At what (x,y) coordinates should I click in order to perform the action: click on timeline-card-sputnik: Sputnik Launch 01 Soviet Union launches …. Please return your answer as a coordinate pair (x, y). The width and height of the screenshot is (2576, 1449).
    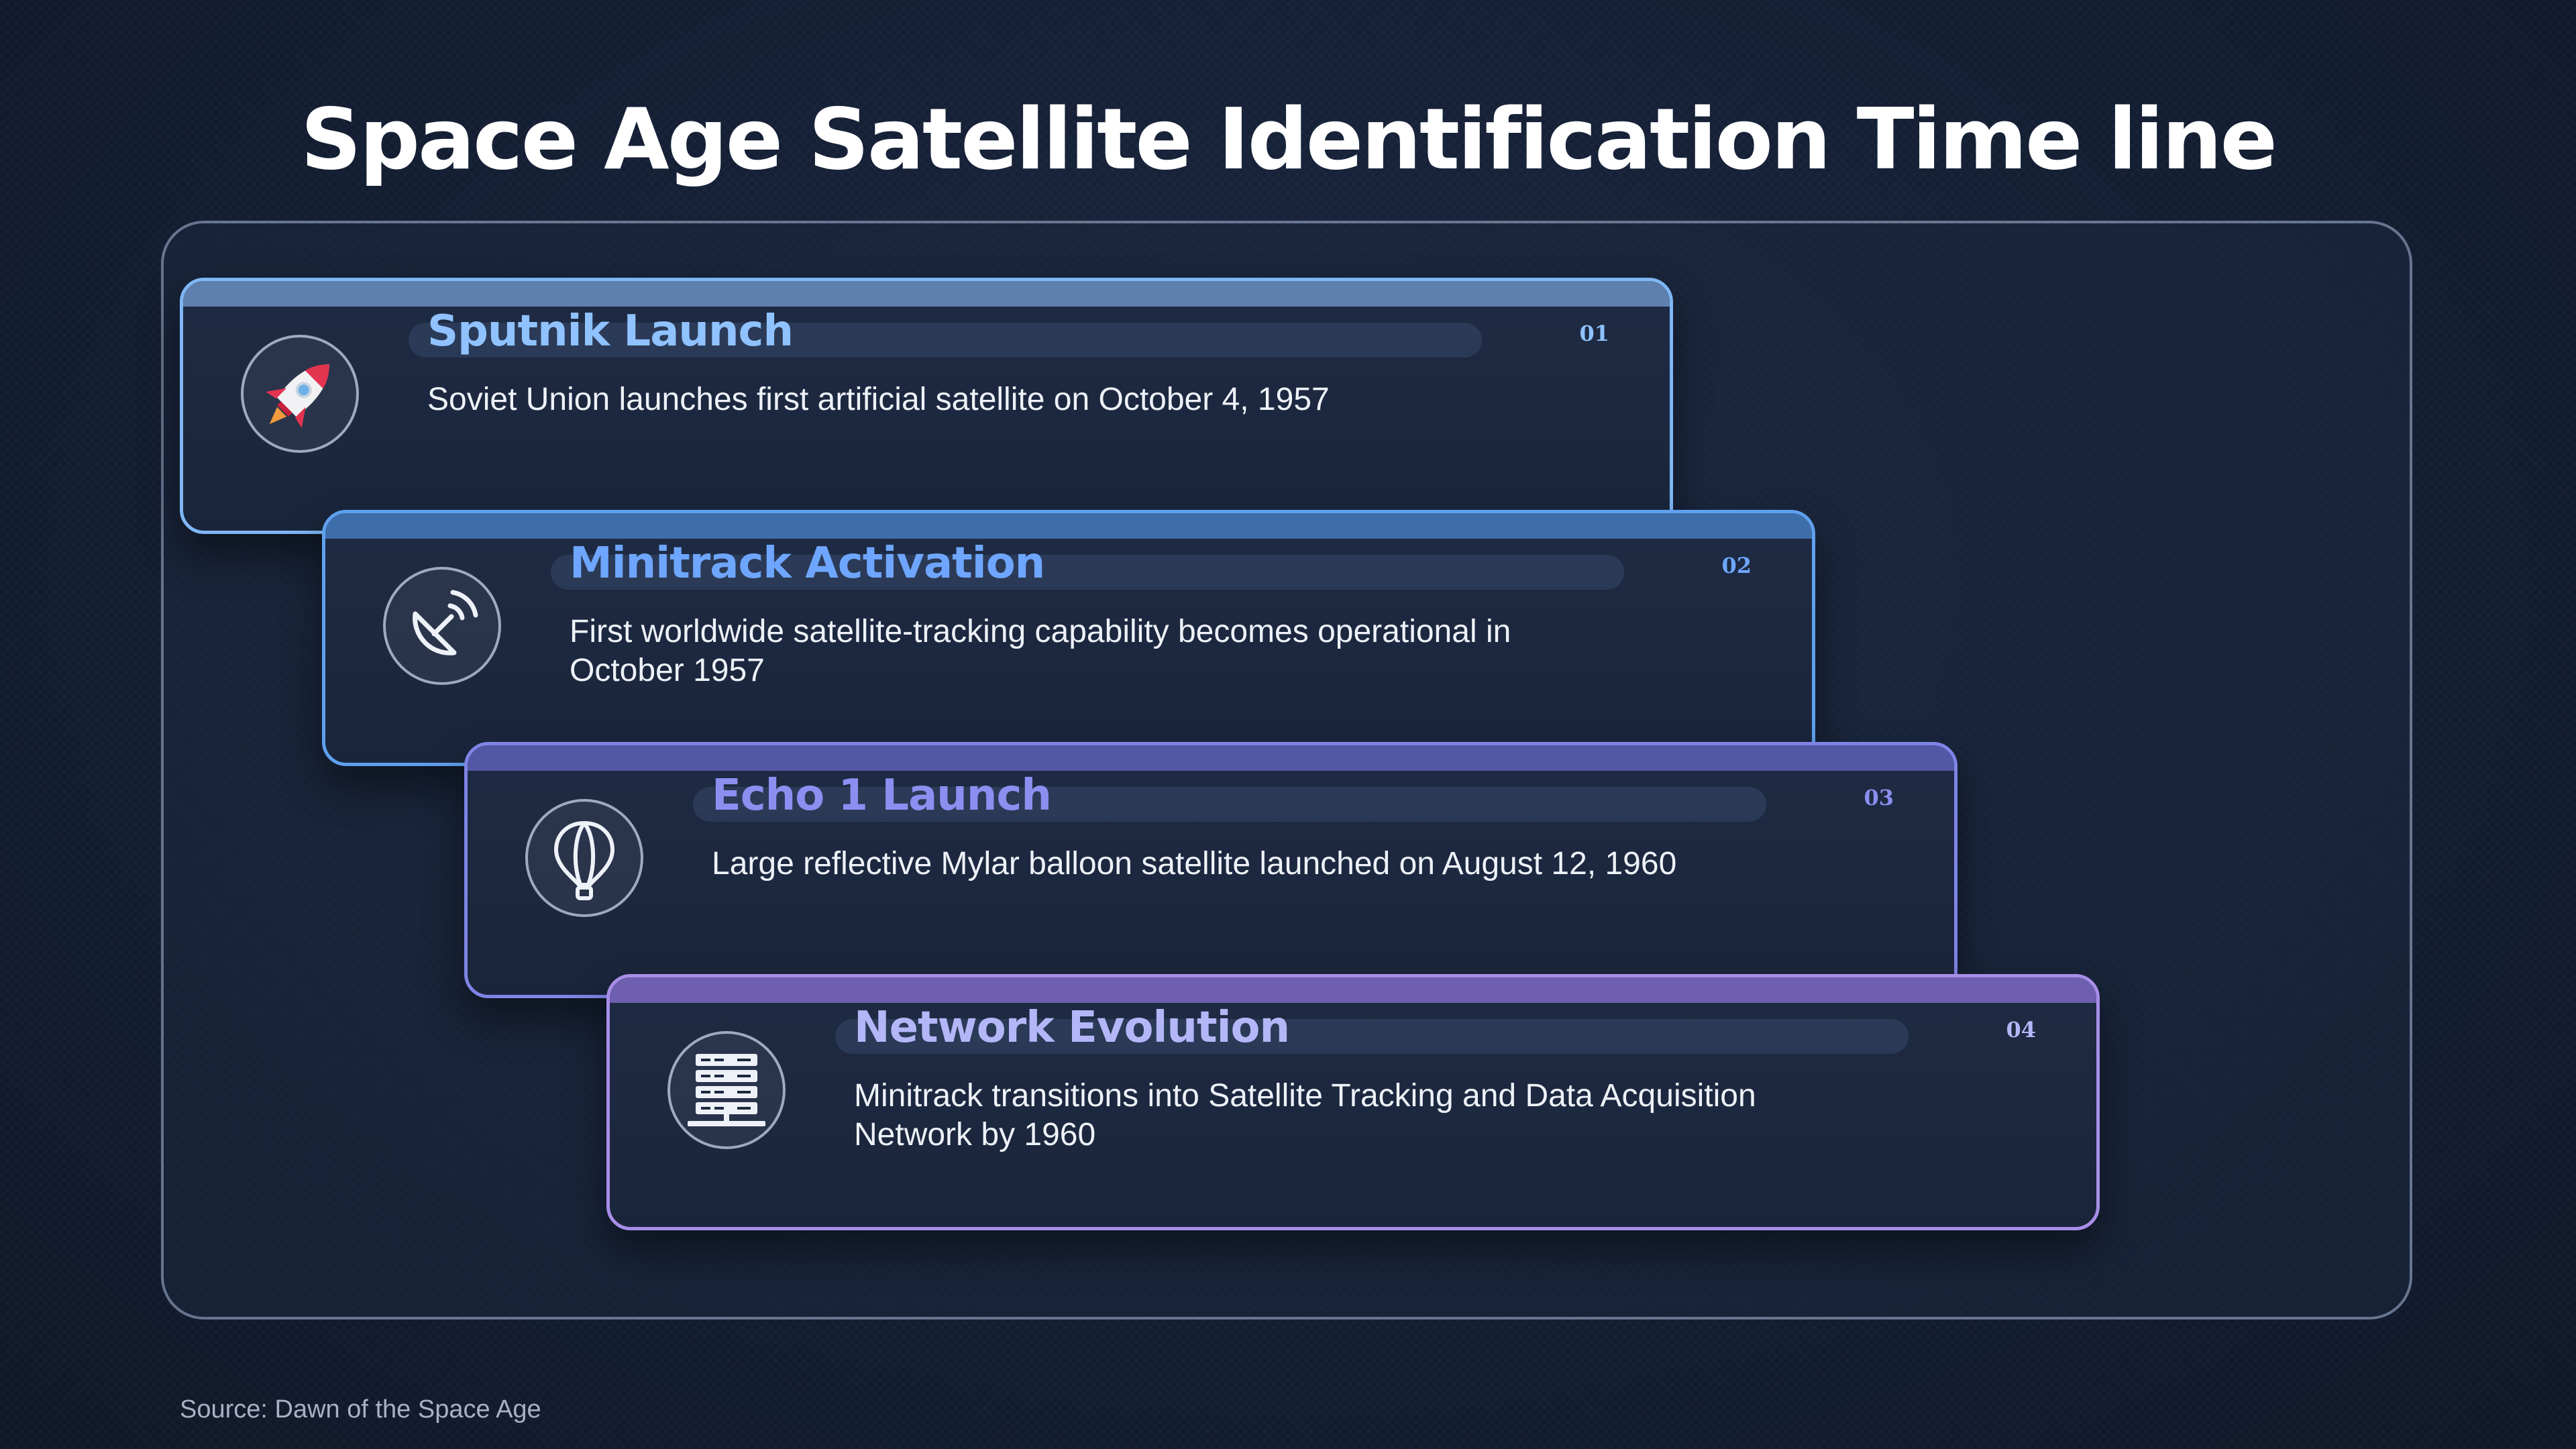
    Looking at the image, I should click on (926, 406).